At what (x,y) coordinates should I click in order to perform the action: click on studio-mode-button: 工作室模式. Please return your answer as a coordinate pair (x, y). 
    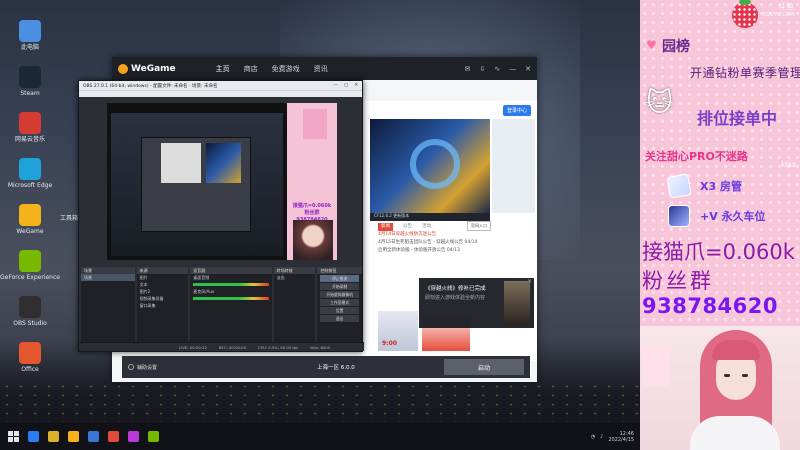
    Looking at the image, I should click on (339, 302).